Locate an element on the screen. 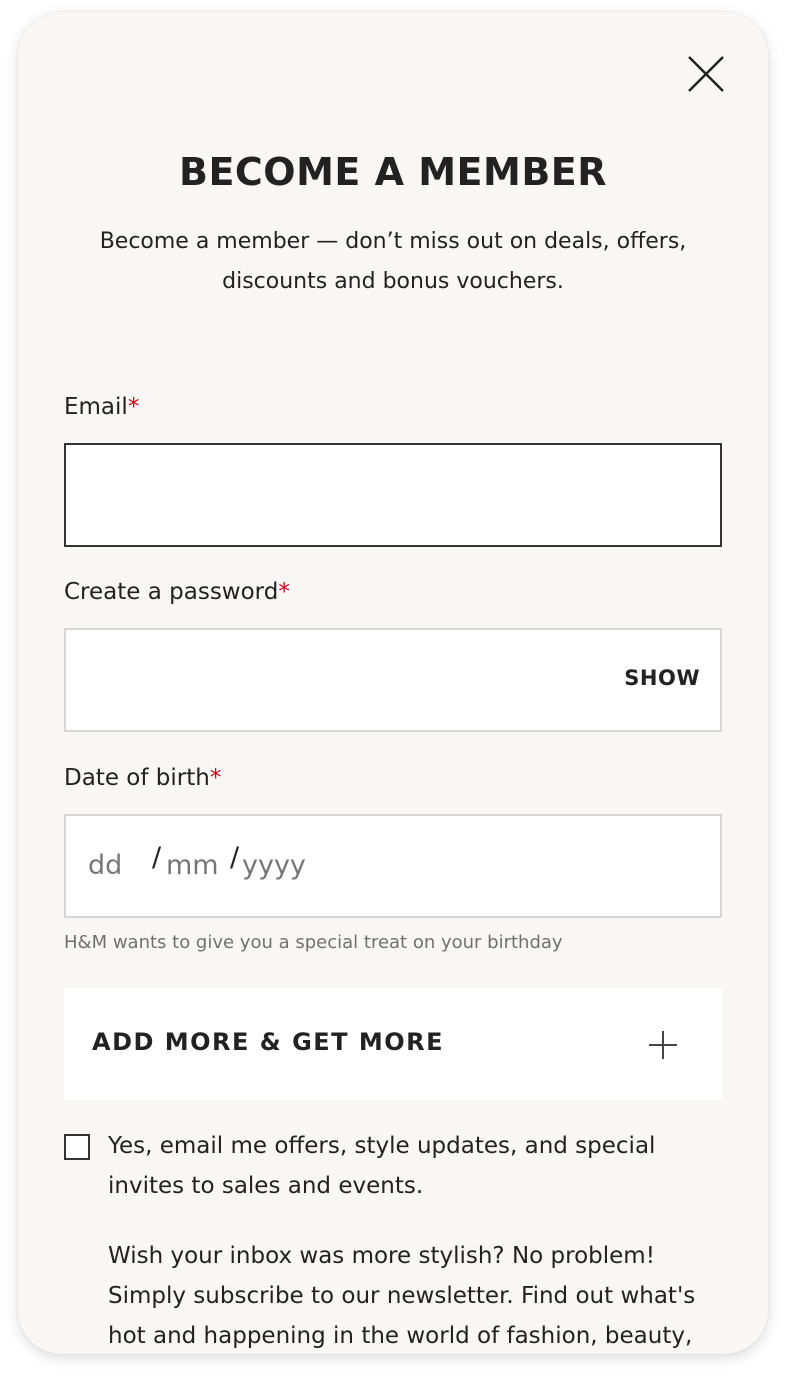 The height and width of the screenshot is (1378, 786). email-field is located at coordinates (393, 495).